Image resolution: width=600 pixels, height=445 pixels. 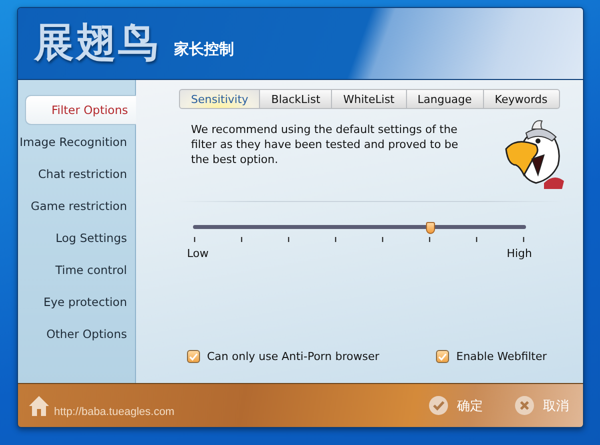 What do you see at coordinates (283, 356) in the screenshot?
I see `checkbox-option: Can only use Anti-Porn browser` at bounding box center [283, 356].